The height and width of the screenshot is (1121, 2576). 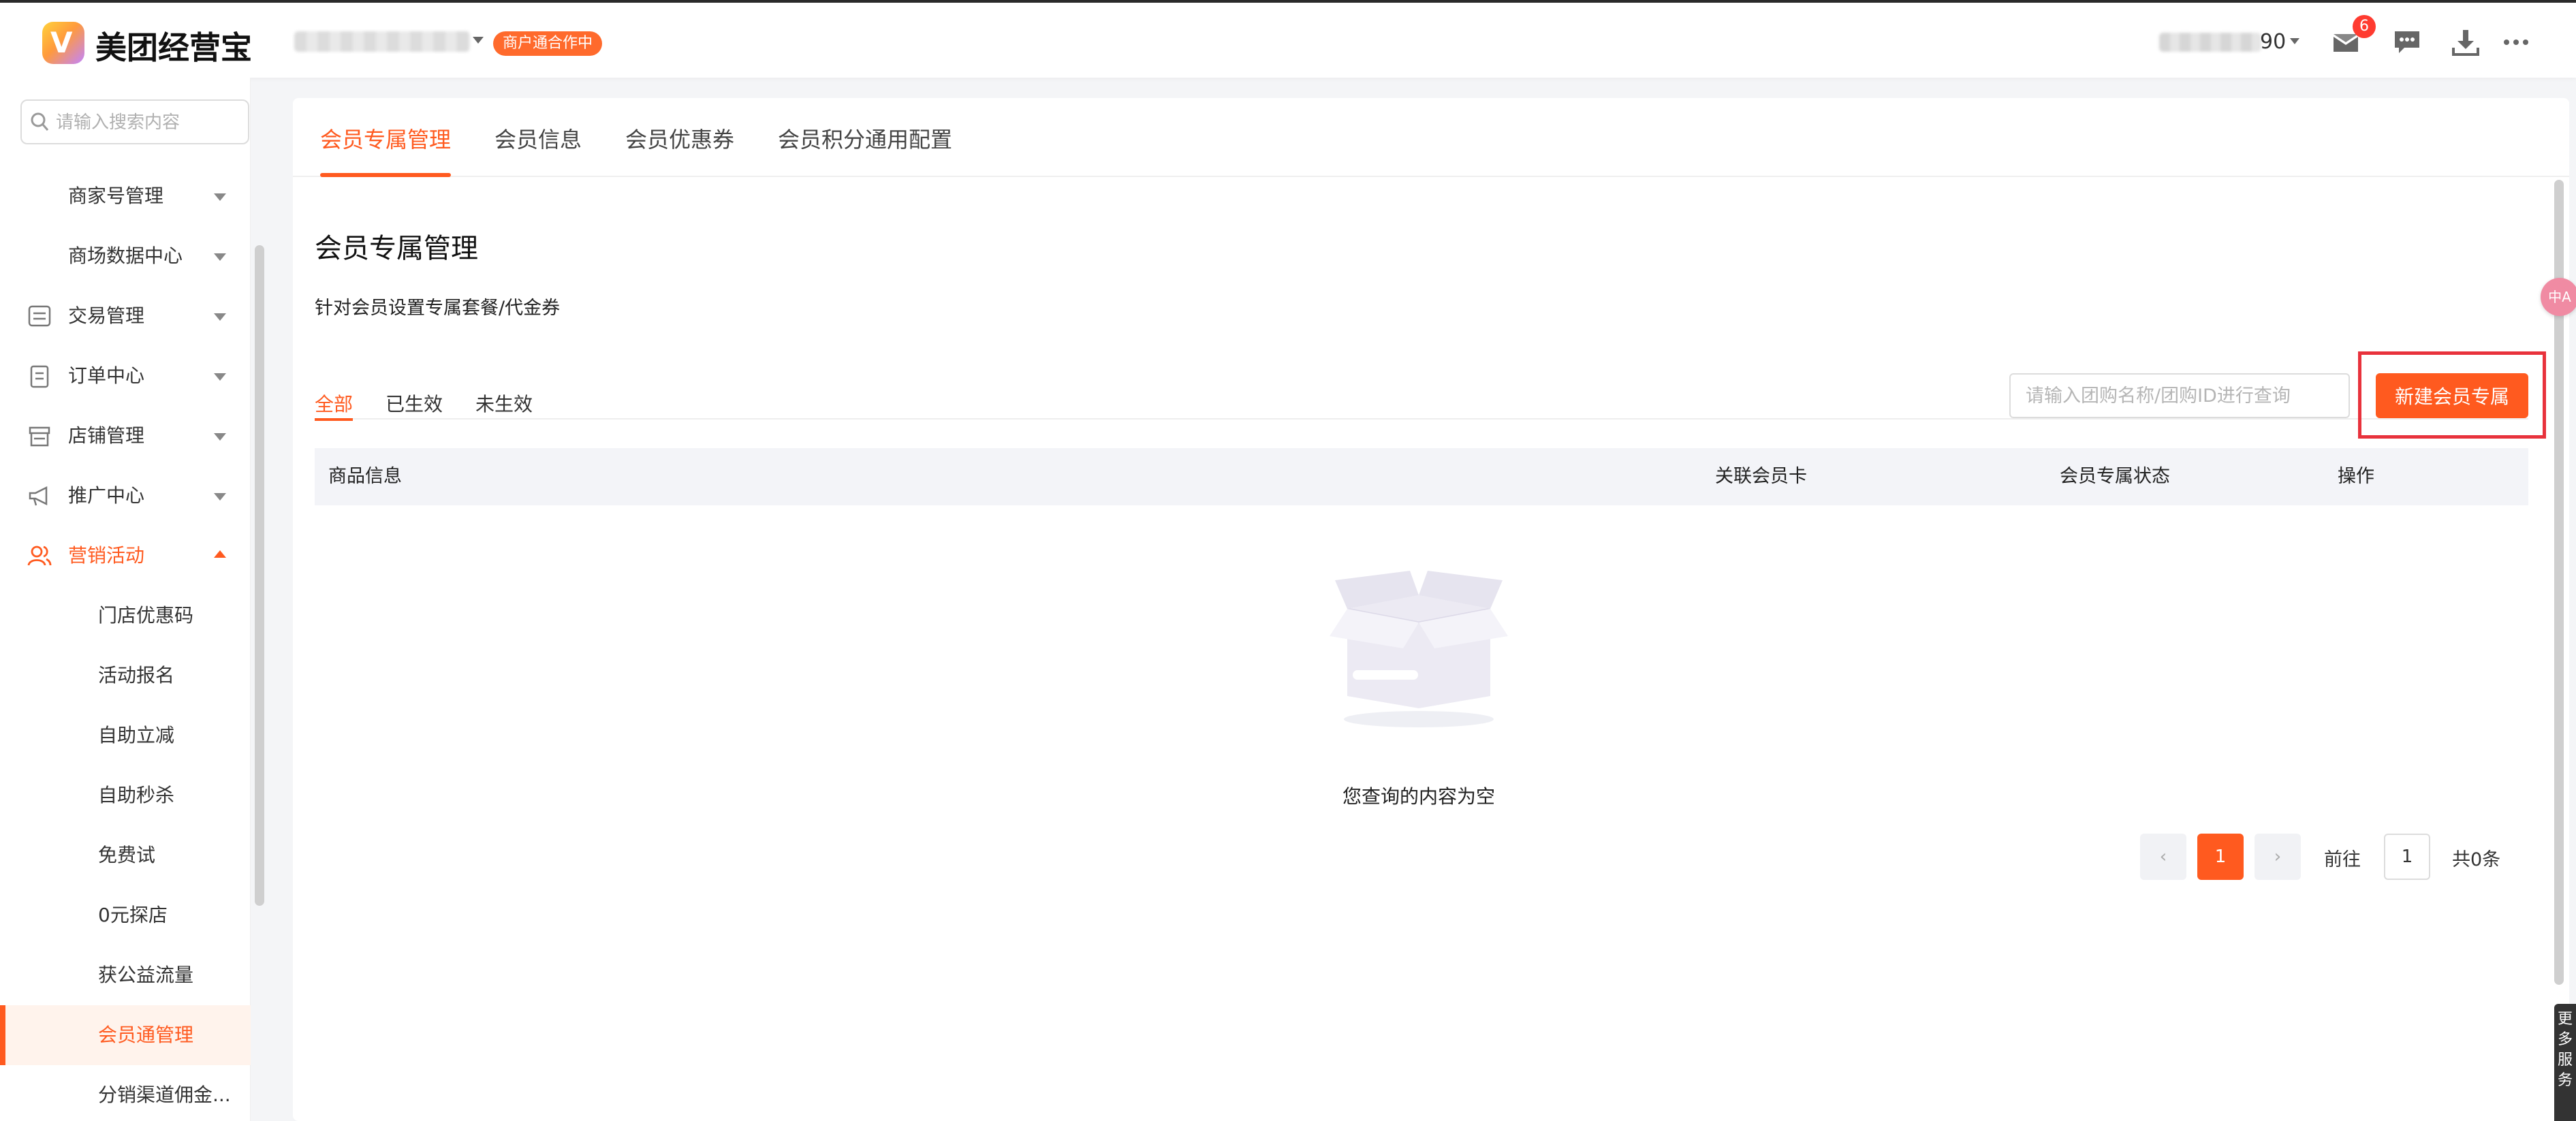 I want to click on sidebar-item-self-flash-sale: 自助秒杀, so click(x=125, y=795).